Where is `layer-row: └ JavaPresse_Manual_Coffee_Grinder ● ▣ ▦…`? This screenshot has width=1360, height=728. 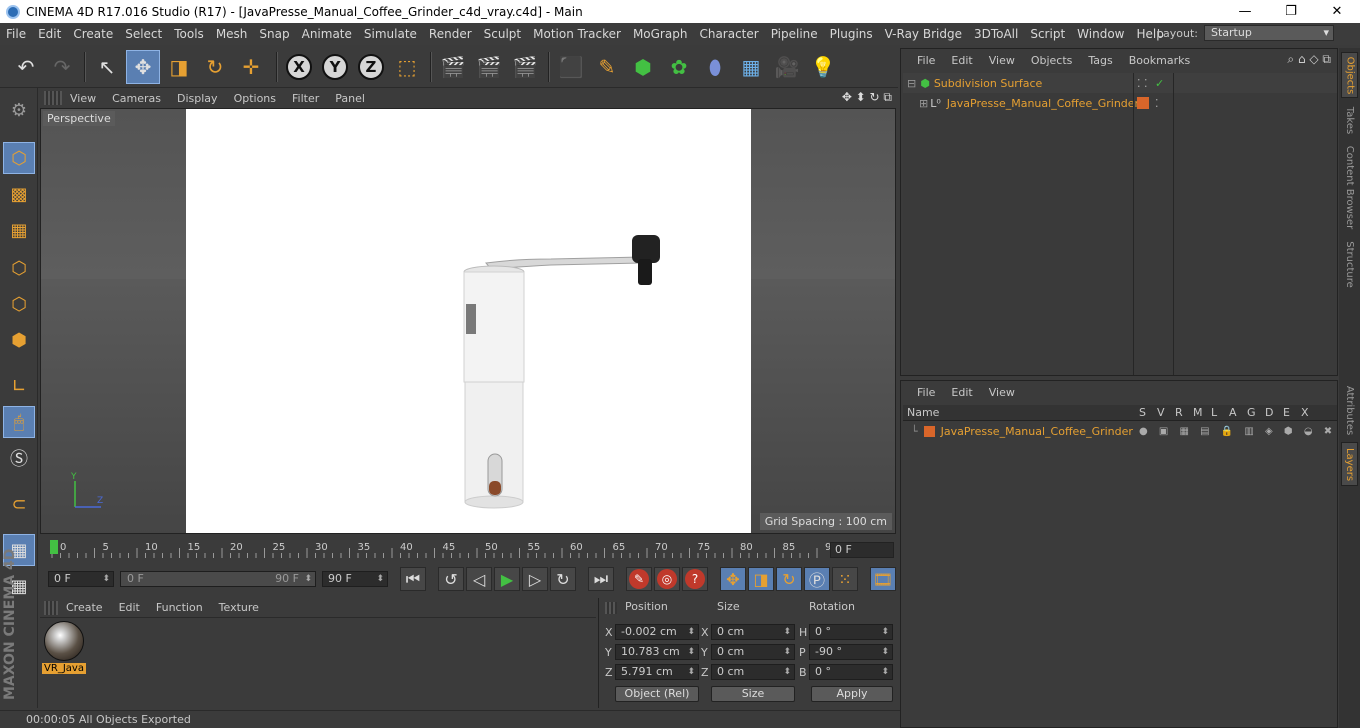 layer-row: └ JavaPresse_Manual_Coffee_Grinder ● ▣ ▦… is located at coordinates (1120, 431).